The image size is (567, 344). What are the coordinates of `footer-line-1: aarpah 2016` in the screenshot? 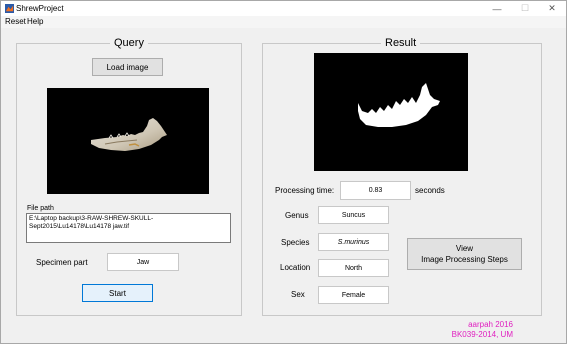 It's located at (490, 324).